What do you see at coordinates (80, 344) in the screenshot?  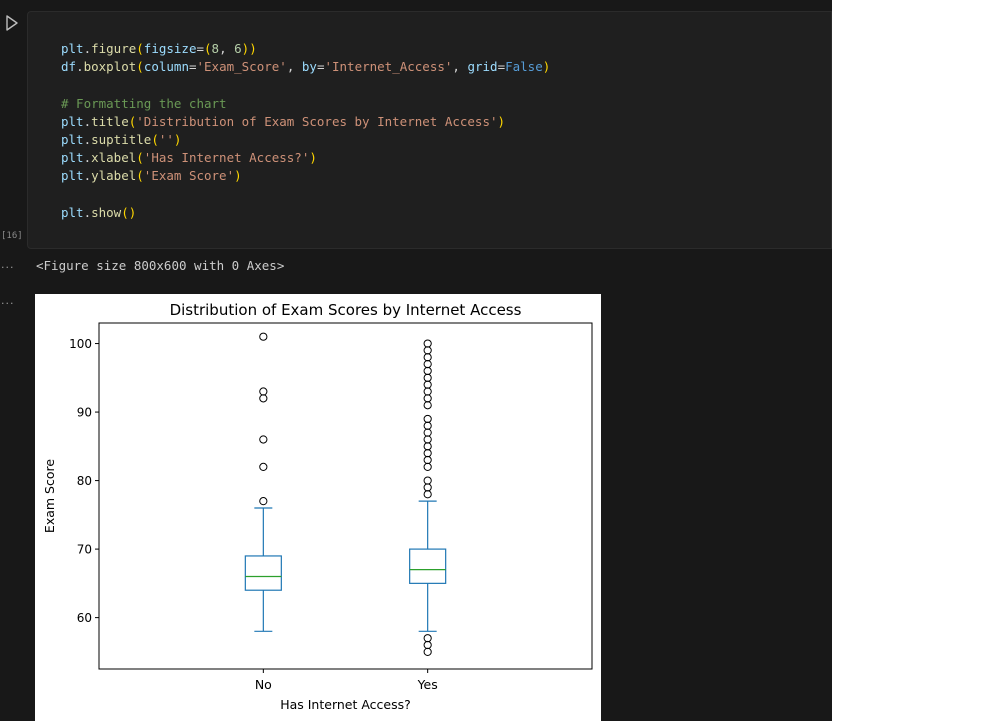 I see `y-tick-label: 100` at bounding box center [80, 344].